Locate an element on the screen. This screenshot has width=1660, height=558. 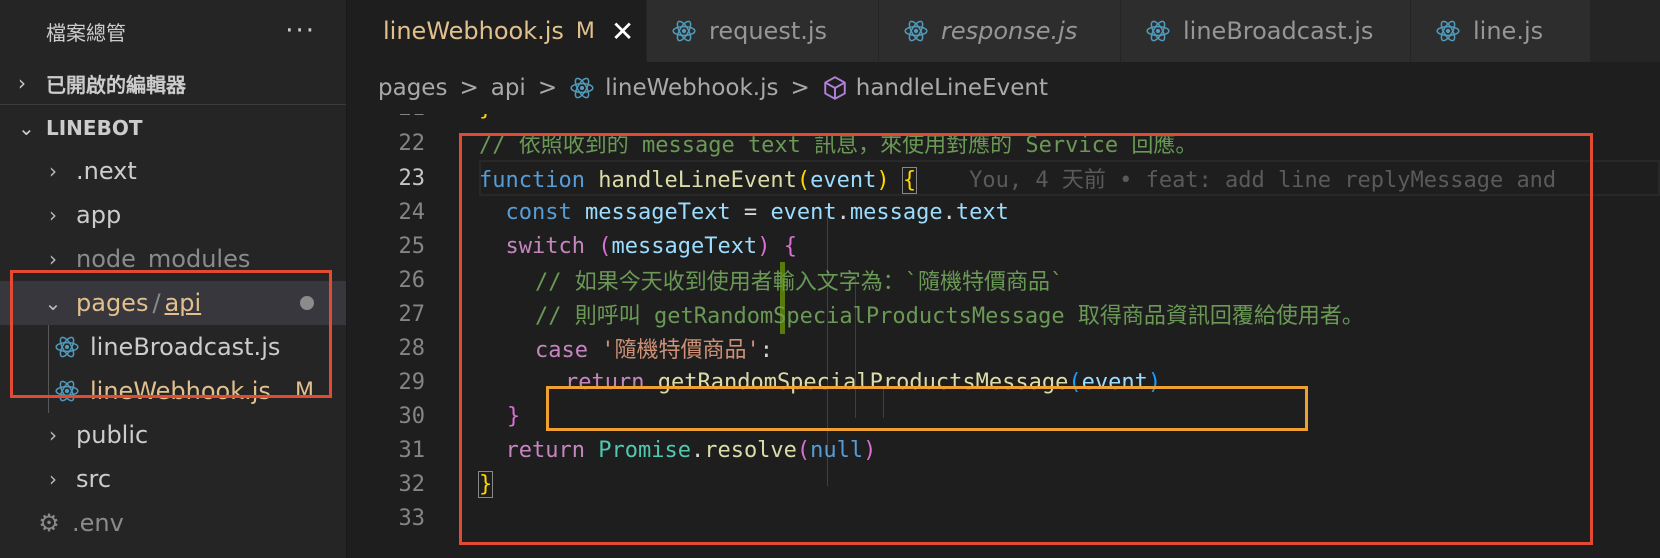
keyword: case is located at coordinates (561, 350).